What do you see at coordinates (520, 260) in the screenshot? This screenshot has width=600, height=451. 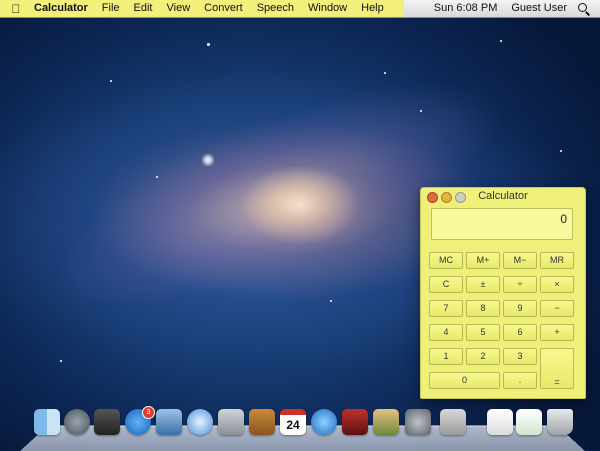 I see `key-m-minus: M−` at bounding box center [520, 260].